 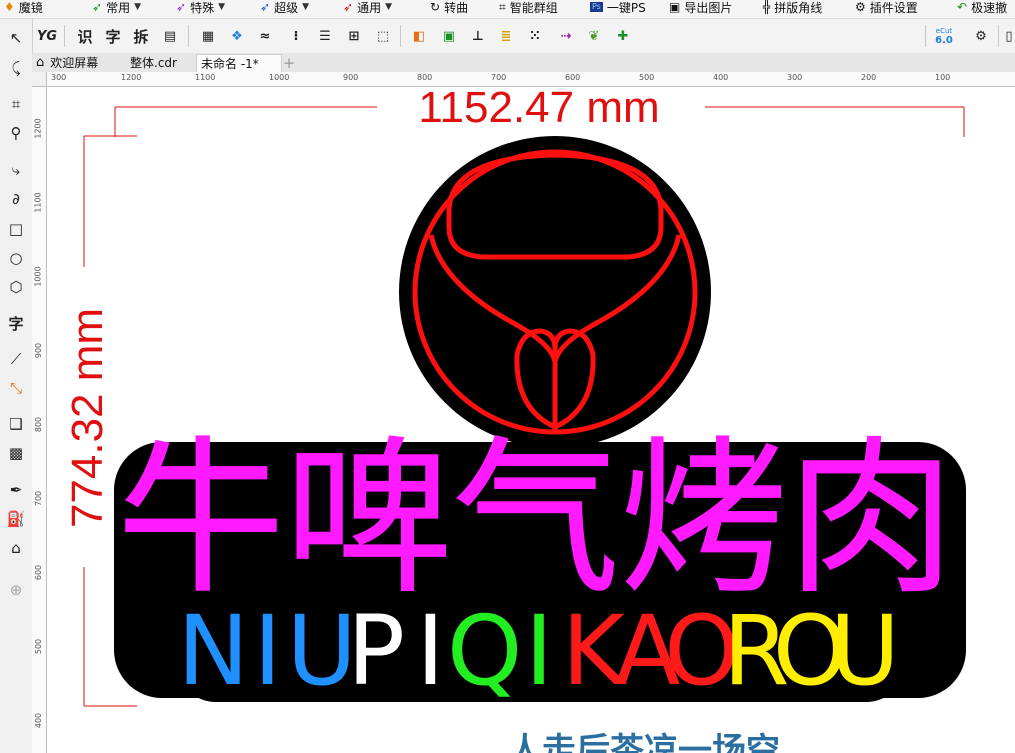 What do you see at coordinates (85, 36) in the screenshot?
I see `recognize-text-button: 识` at bounding box center [85, 36].